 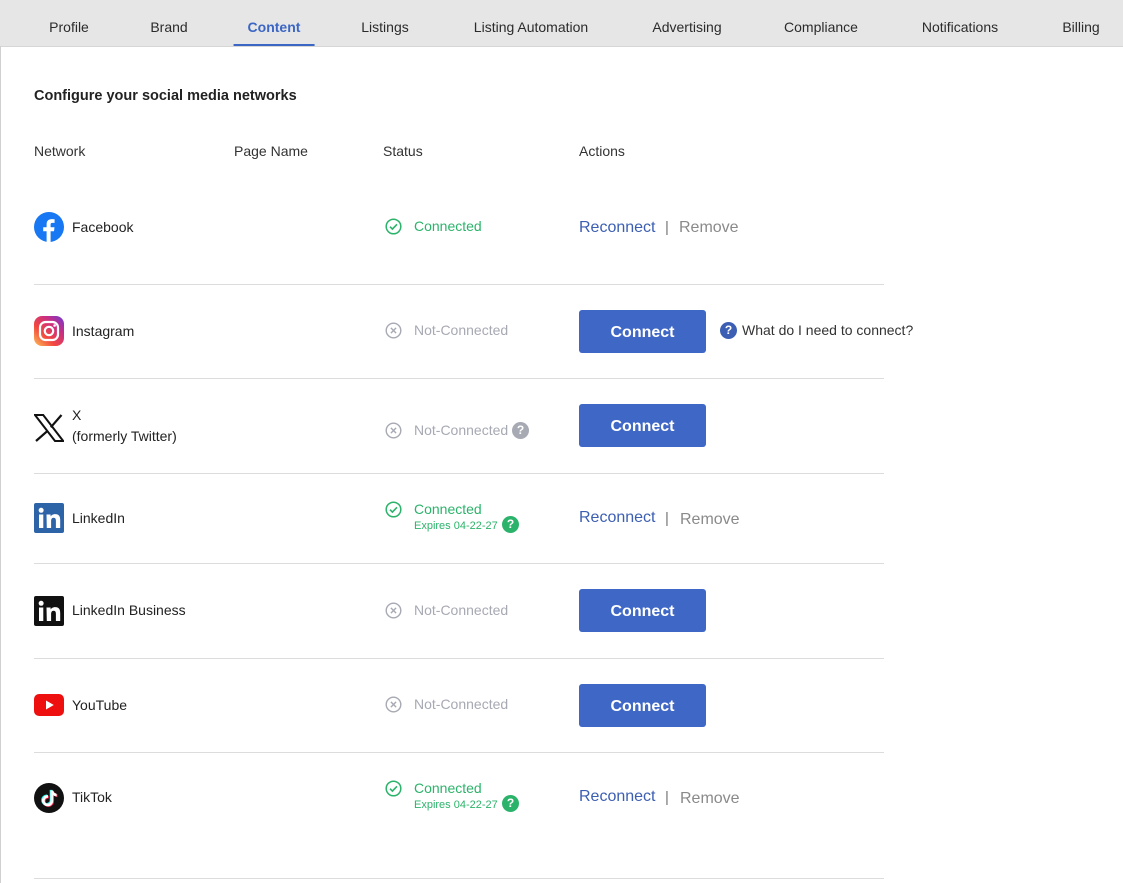 What do you see at coordinates (384, 23) in the screenshot?
I see `tab-listings: Listings` at bounding box center [384, 23].